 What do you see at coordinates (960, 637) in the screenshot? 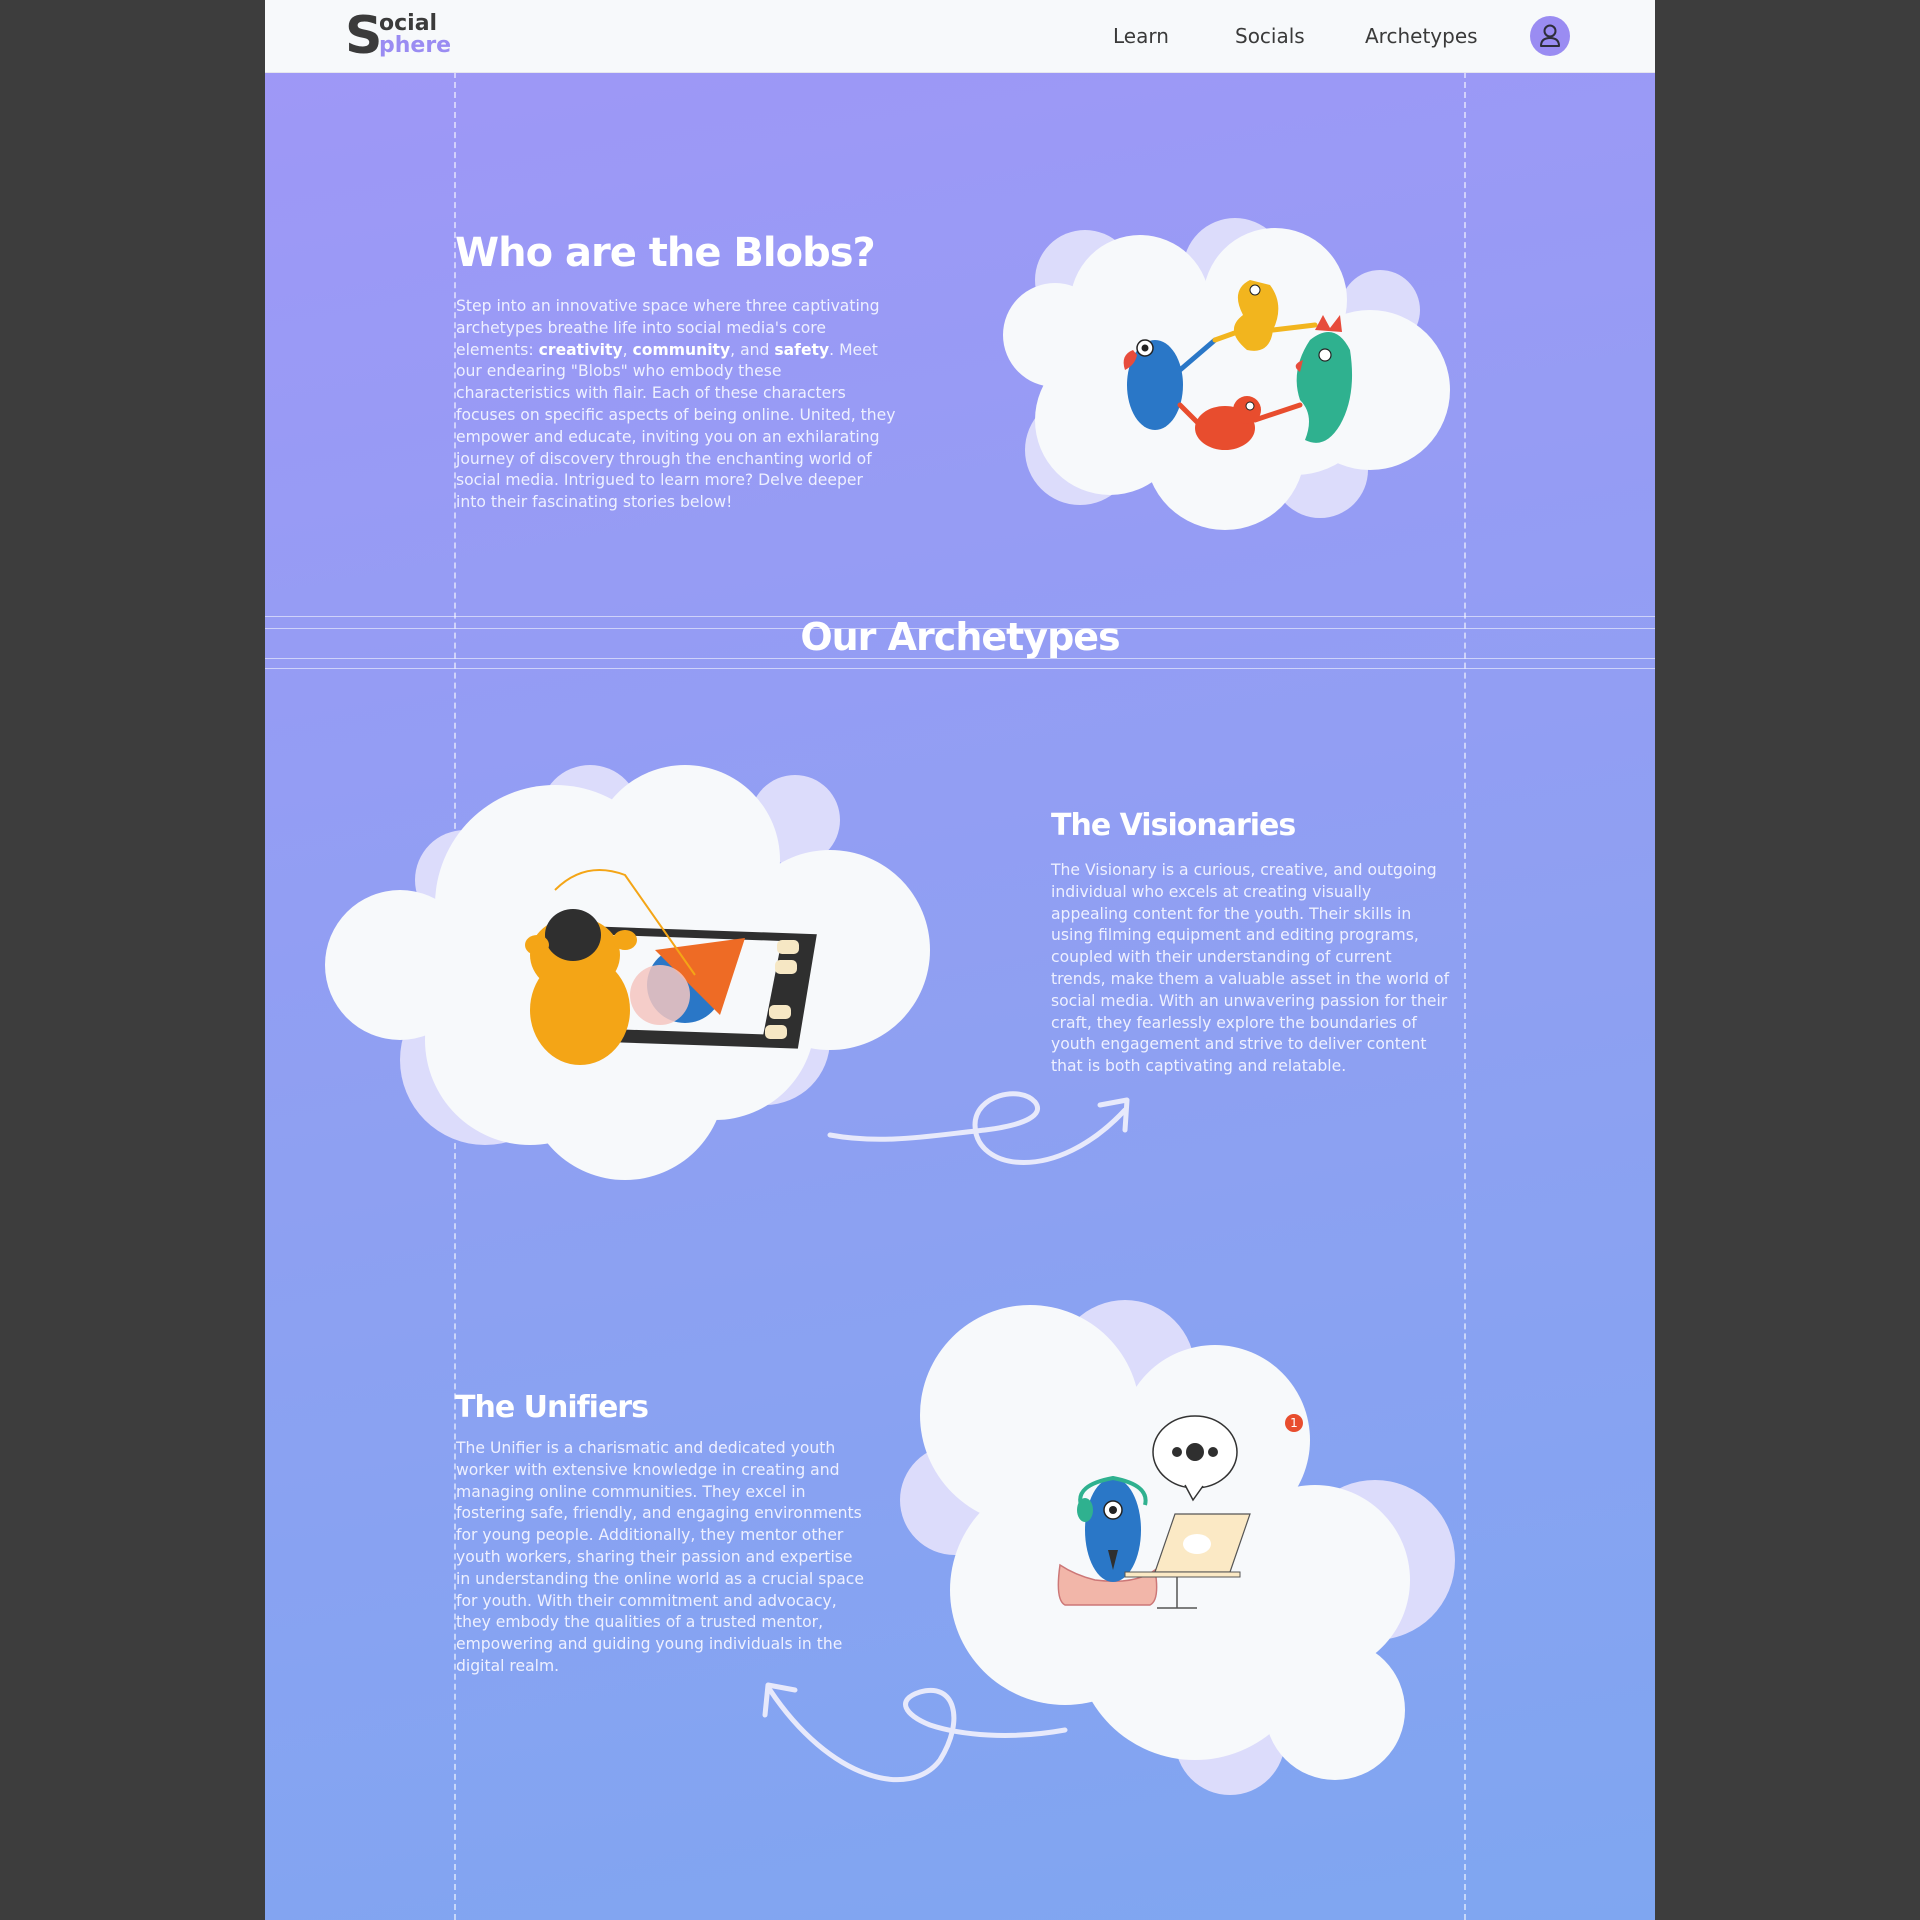
I see `archetypes-section-title: Our Archetypes` at bounding box center [960, 637].